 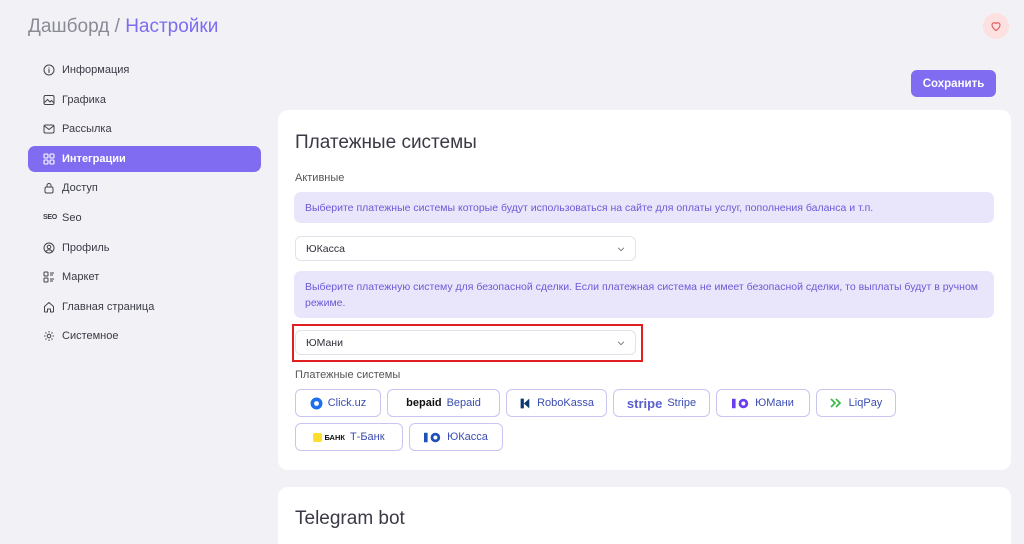 I want to click on sidebar-item-home: Главная страница, so click(x=144, y=307).